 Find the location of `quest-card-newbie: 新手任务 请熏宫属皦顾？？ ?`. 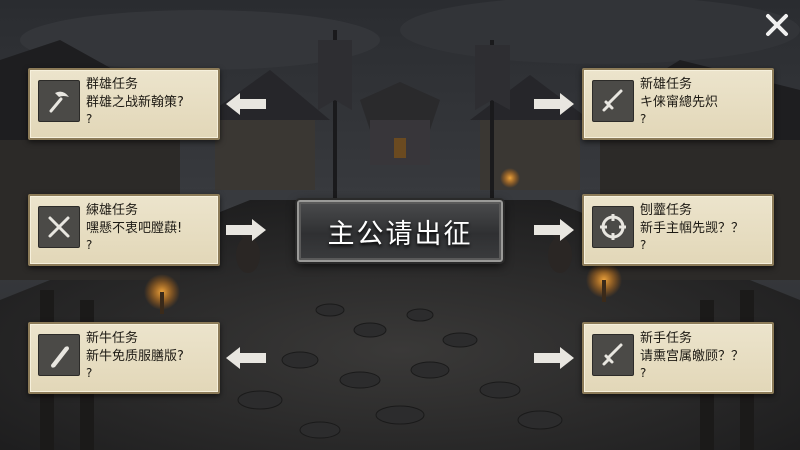

quest-card-newbie: 新手任务 请熏宫属皦顾？？ ? is located at coordinates (678, 358).